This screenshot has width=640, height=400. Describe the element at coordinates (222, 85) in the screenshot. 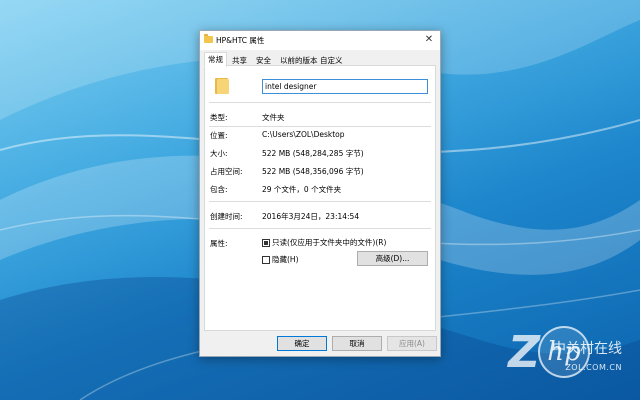

I see `folder-large-icon` at that location.